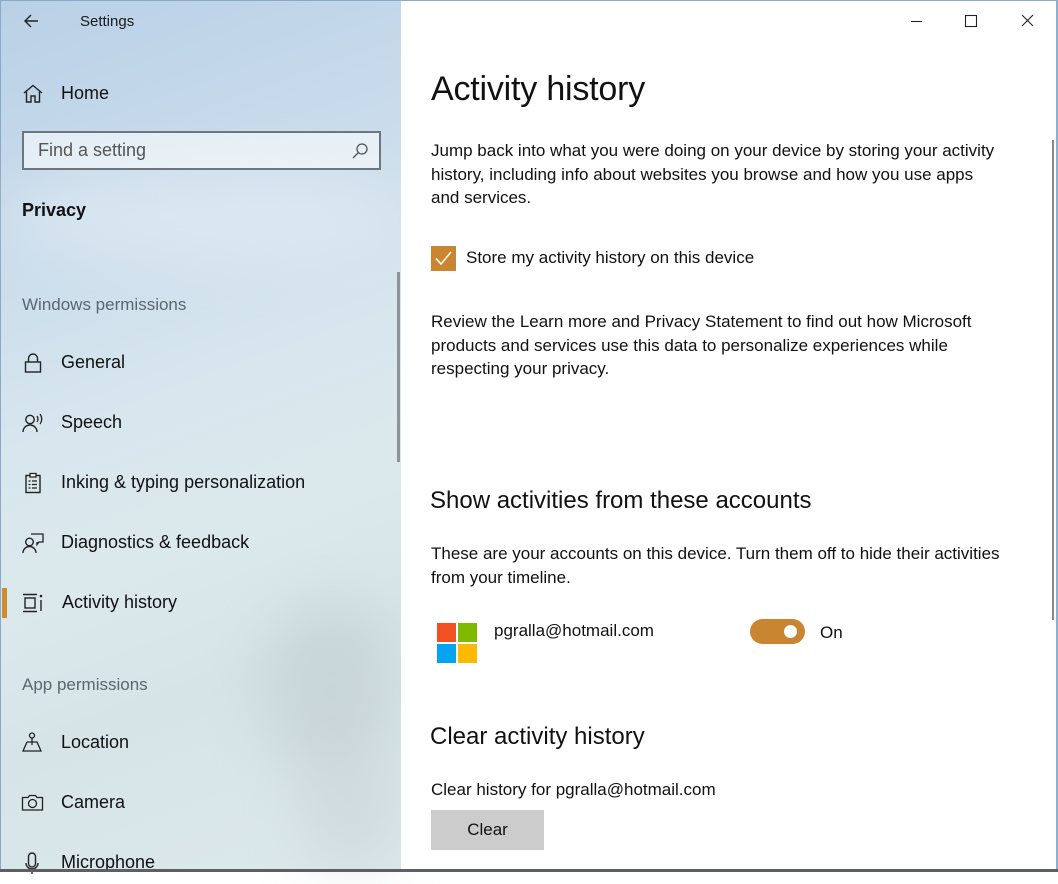 The height and width of the screenshot is (884, 1058). Describe the element at coordinates (573, 789) in the screenshot. I see `clear-description: Clear history for pgralla@hotmail.com` at that location.